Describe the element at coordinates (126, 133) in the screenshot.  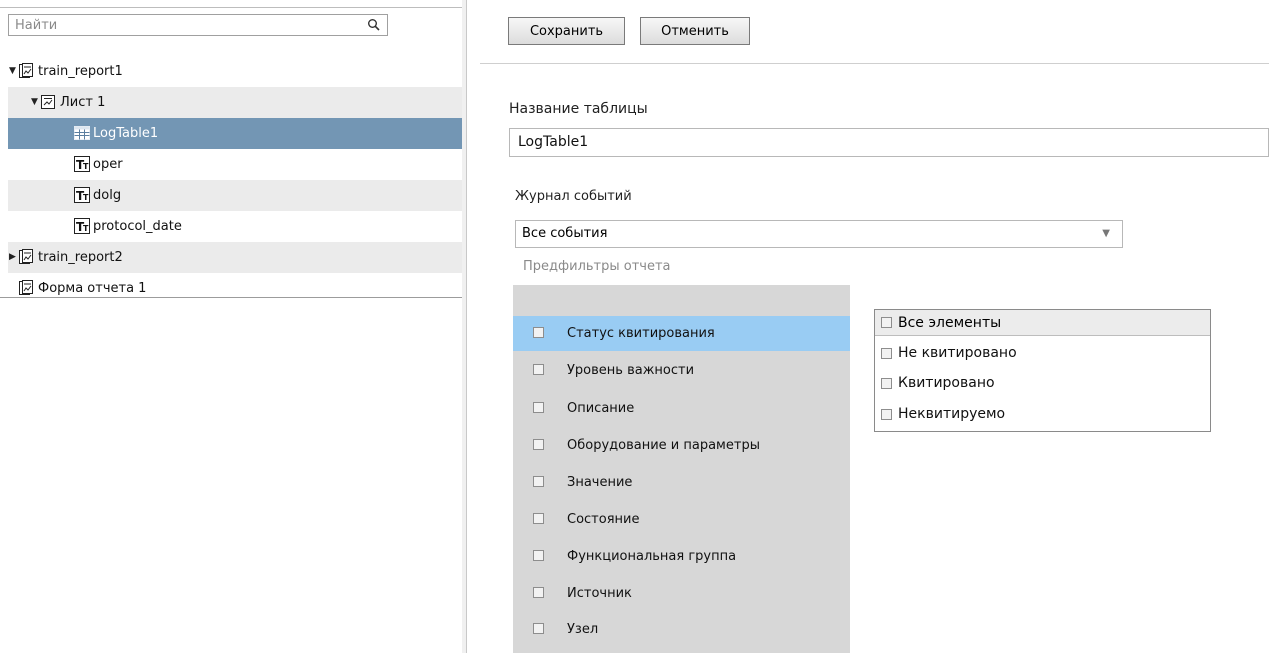
I see `tree-item-label: LogTable1` at that location.